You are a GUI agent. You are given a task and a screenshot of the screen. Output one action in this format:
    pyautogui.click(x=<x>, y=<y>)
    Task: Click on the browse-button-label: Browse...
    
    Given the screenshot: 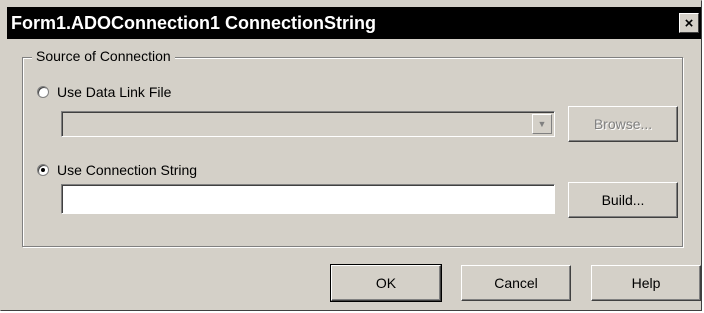 What is the action you would take?
    pyautogui.click(x=623, y=124)
    